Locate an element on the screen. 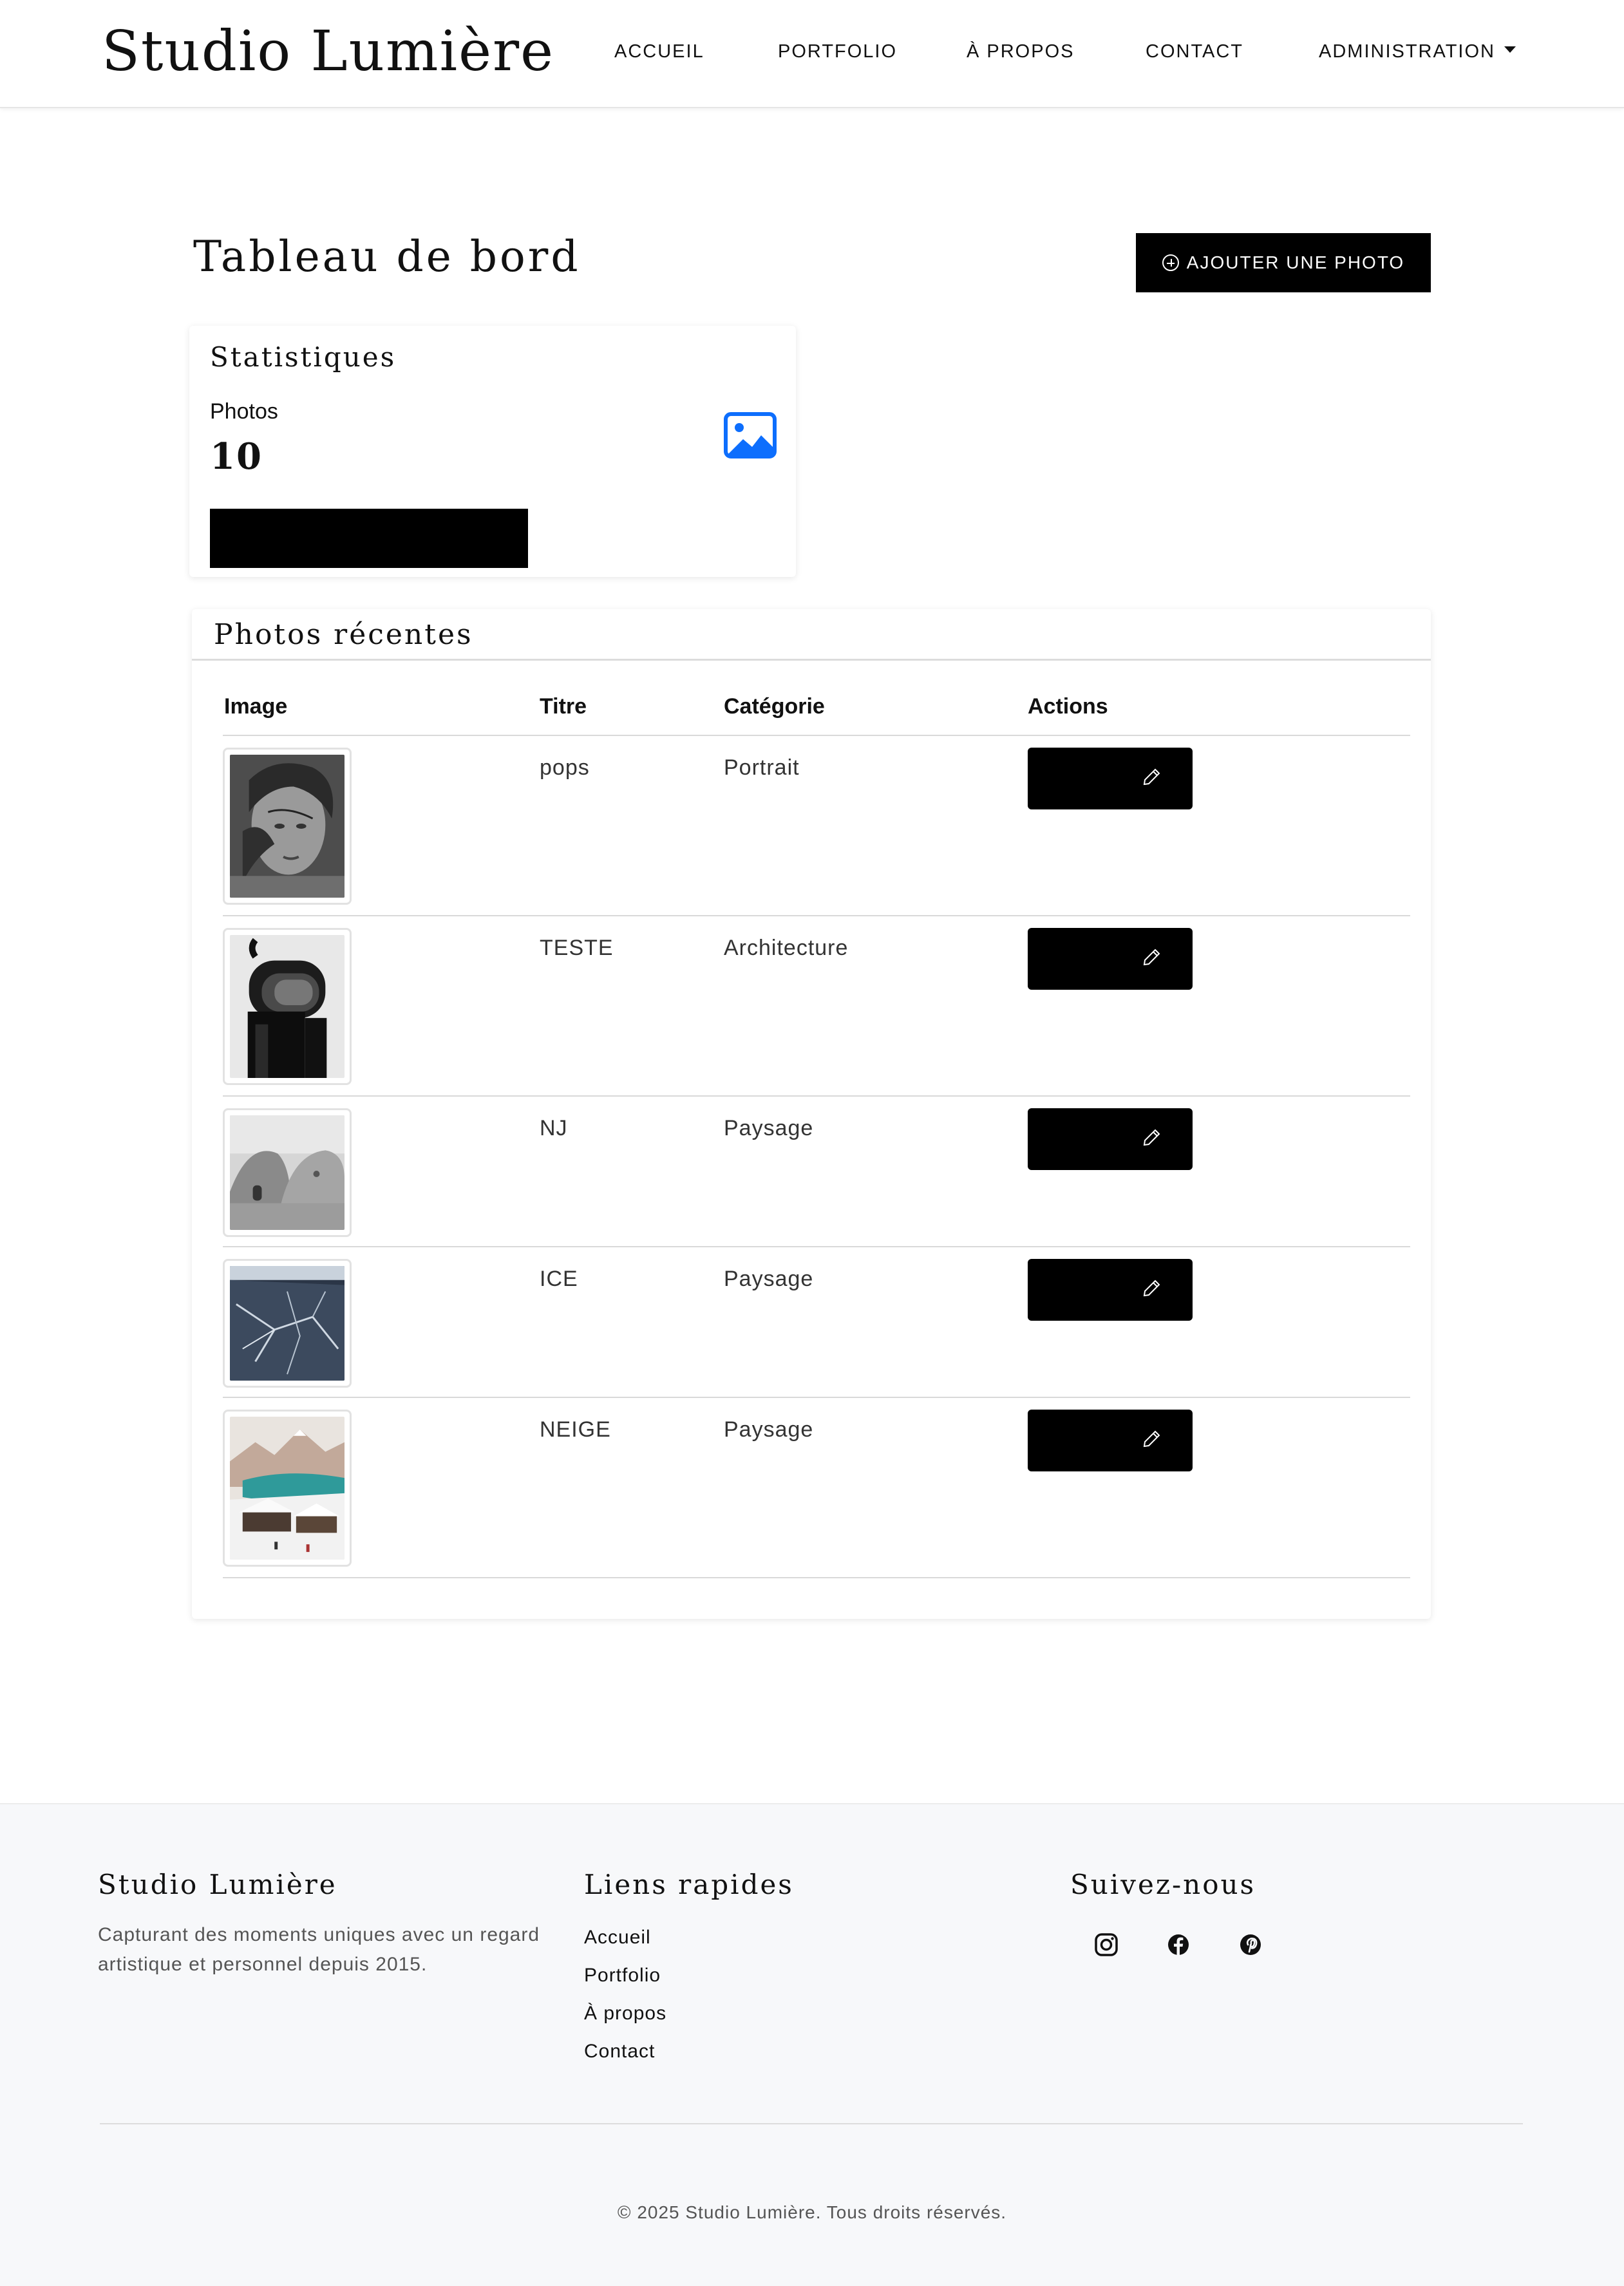  instagram-icon is located at coordinates (1106, 1945).